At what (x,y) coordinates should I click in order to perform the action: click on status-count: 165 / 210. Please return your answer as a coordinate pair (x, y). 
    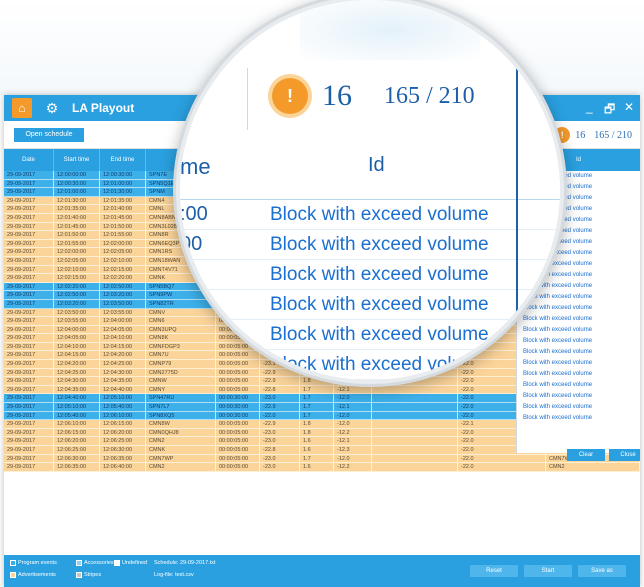
    Looking at the image, I should click on (613, 135).